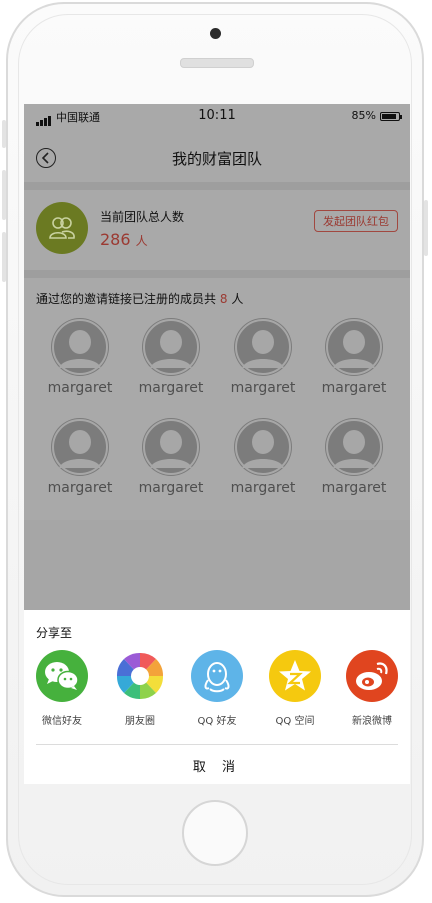  Describe the element at coordinates (295, 721) in the screenshot. I see `share-label: QQ 空间` at that location.